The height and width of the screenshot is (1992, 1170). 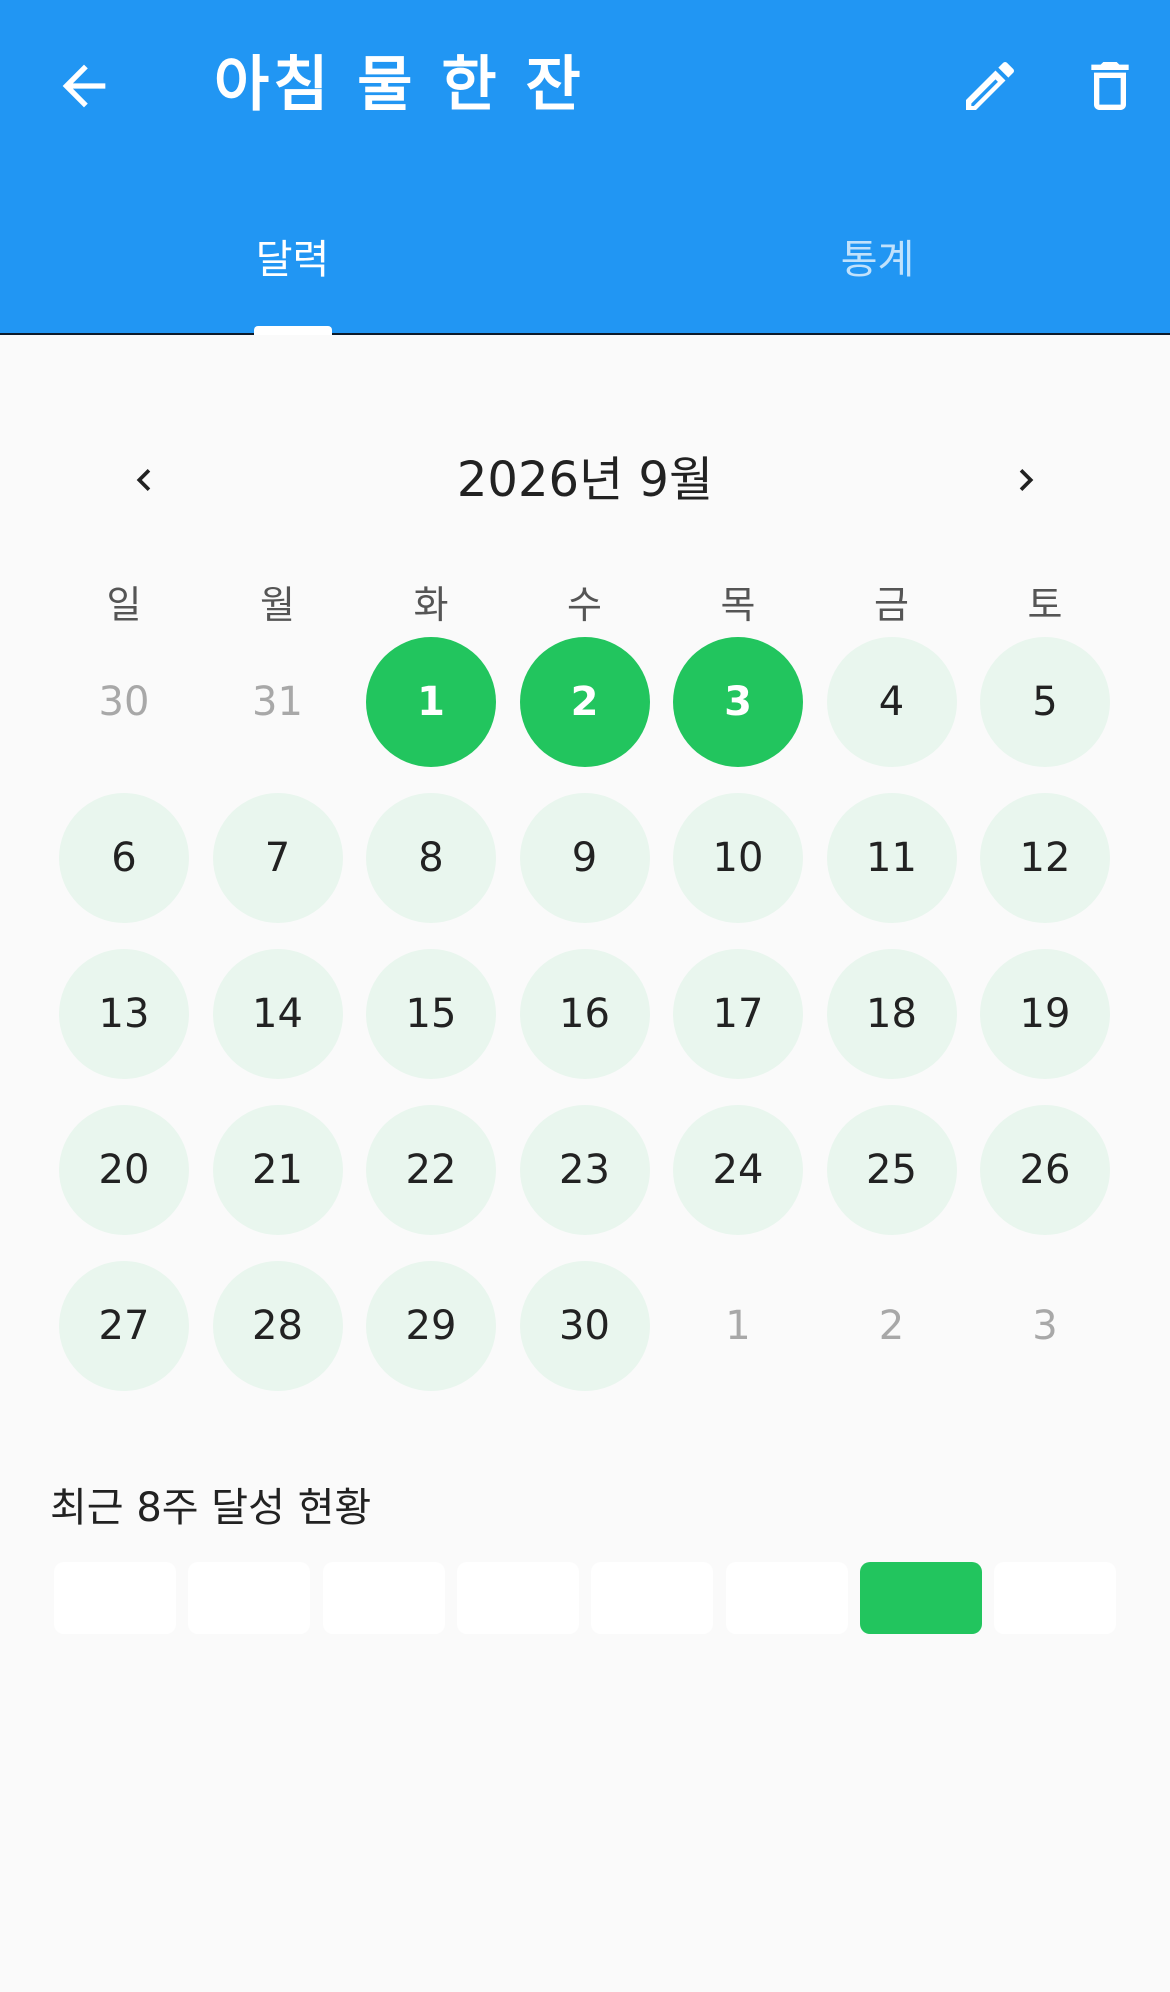 What do you see at coordinates (277, 858) in the screenshot?
I see `calendar-day: 7` at bounding box center [277, 858].